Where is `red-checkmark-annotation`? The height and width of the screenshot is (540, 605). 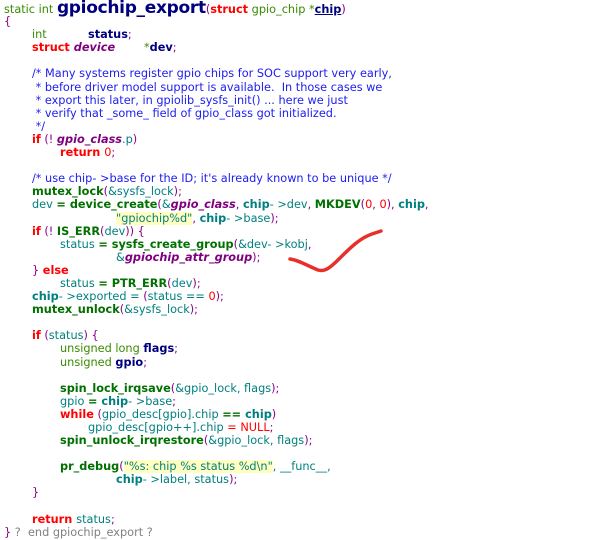 red-checkmark-annotation is located at coordinates (335, 251).